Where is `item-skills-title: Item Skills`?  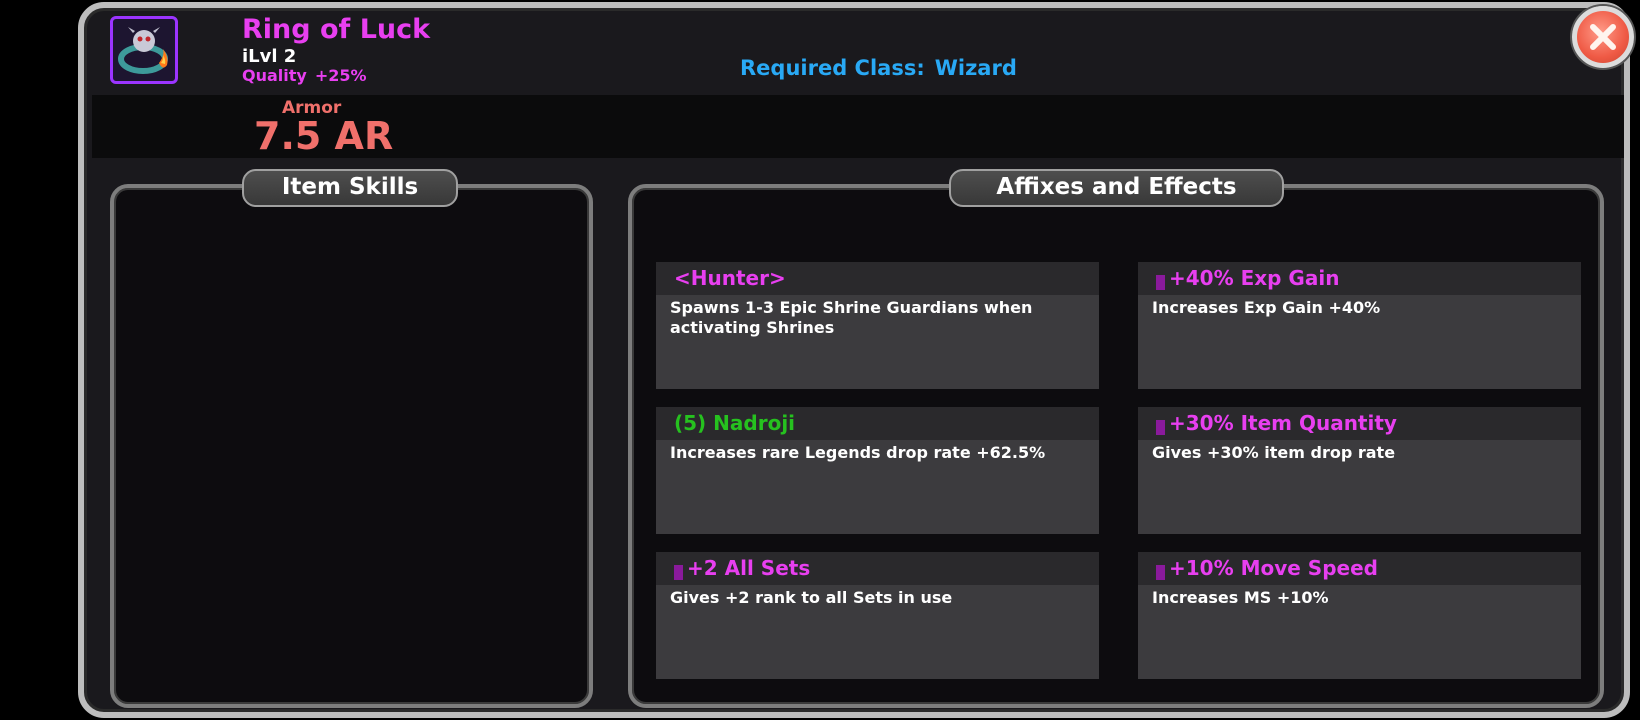
item-skills-title: Item Skills is located at coordinates (350, 188).